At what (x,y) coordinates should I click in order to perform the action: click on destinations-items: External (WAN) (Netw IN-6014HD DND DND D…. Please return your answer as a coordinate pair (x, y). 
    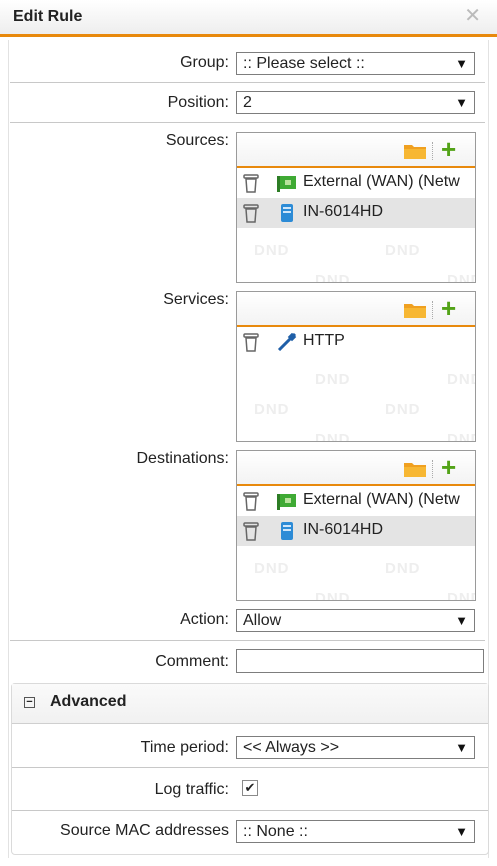
    Looking at the image, I should click on (356, 543).